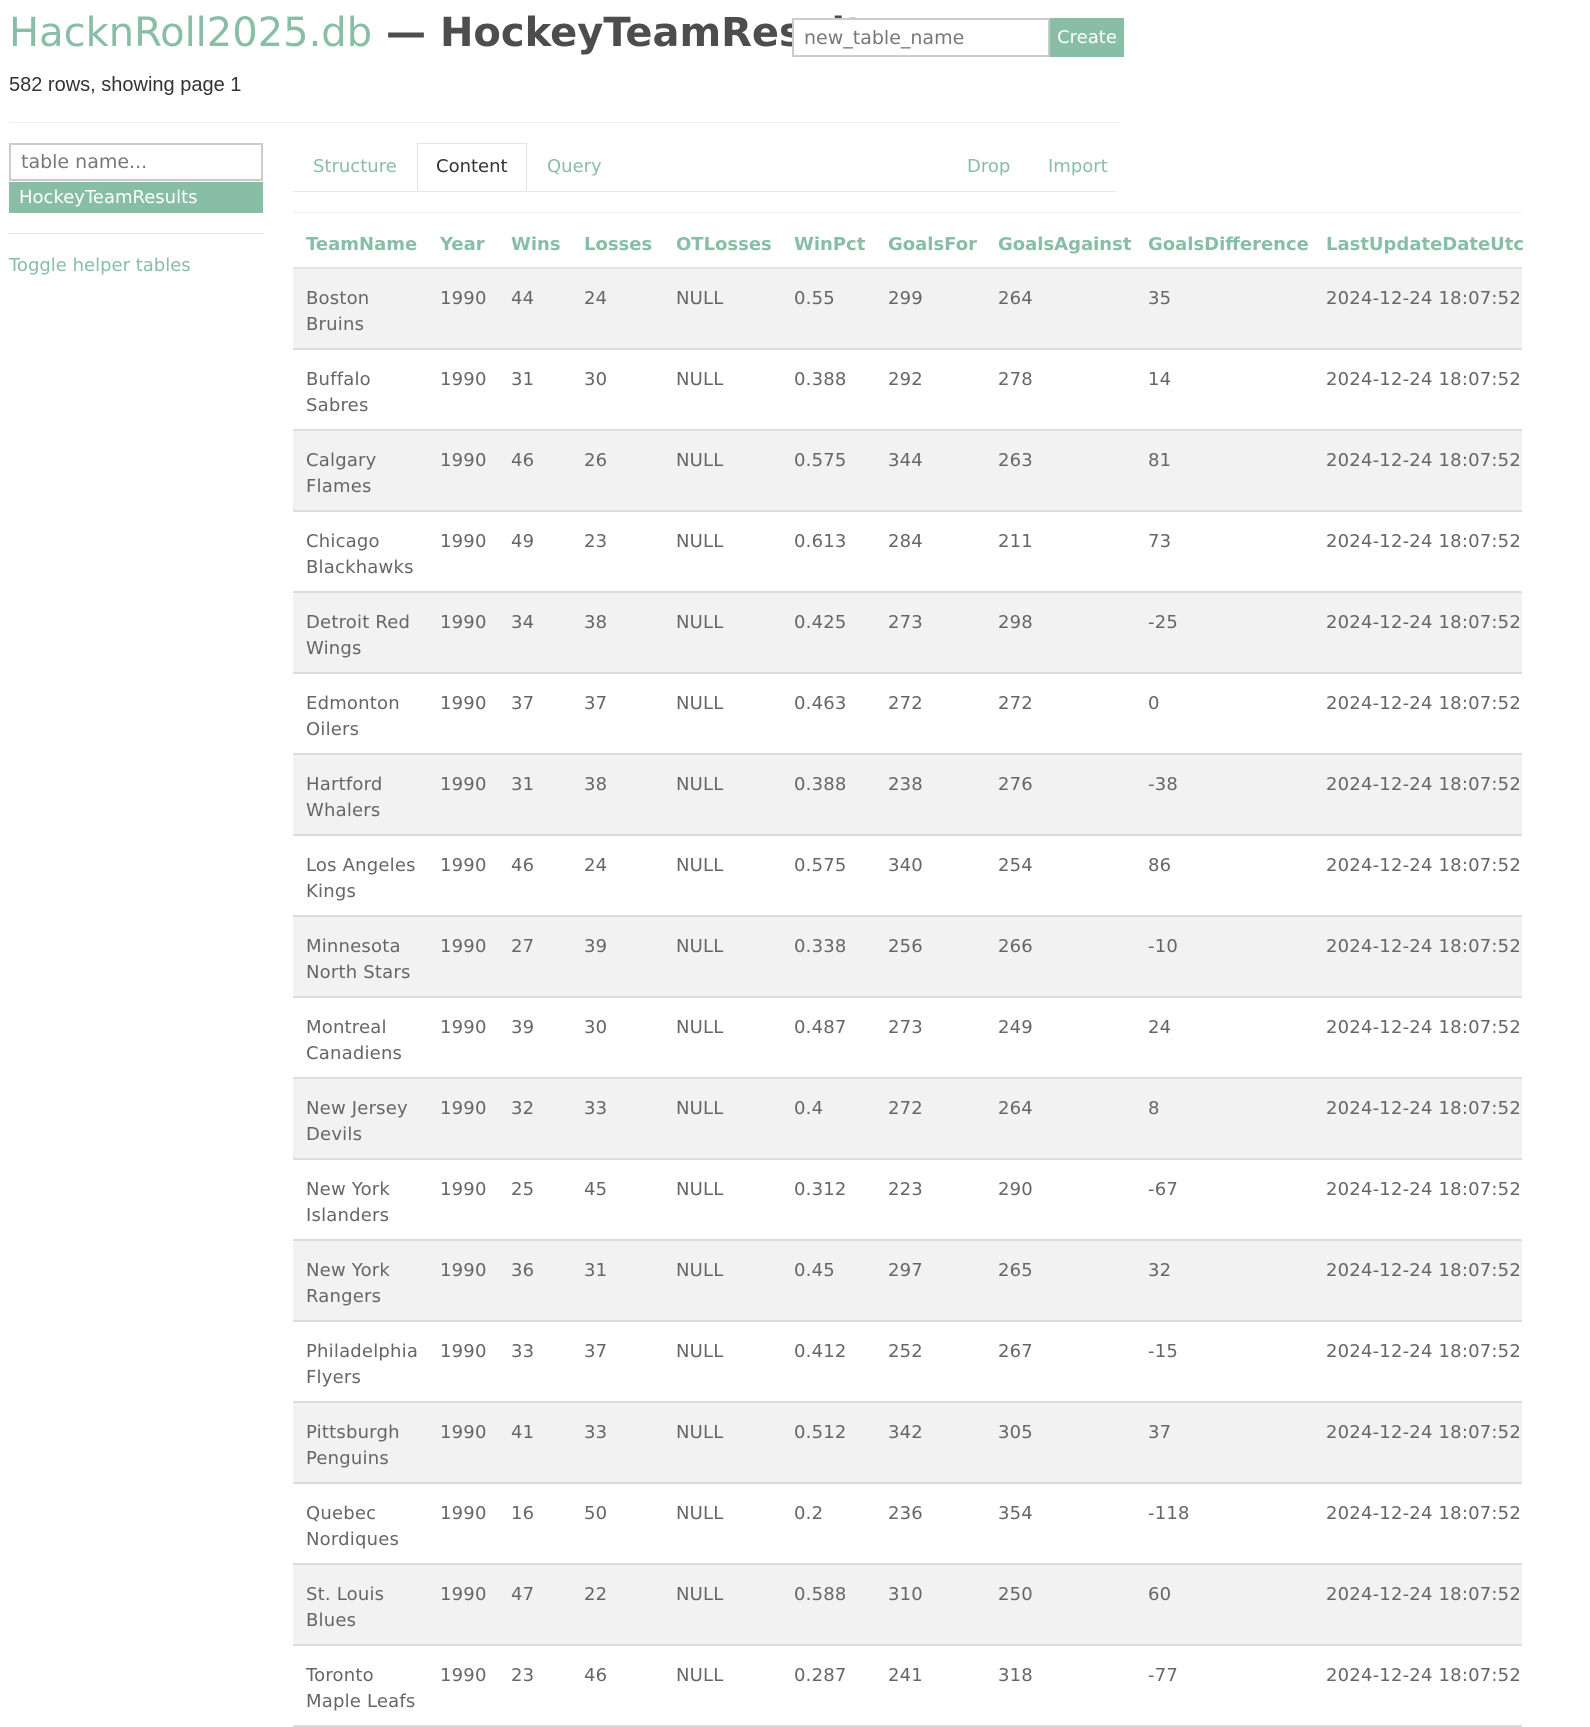  I want to click on table-cell: 26, so click(617, 471).